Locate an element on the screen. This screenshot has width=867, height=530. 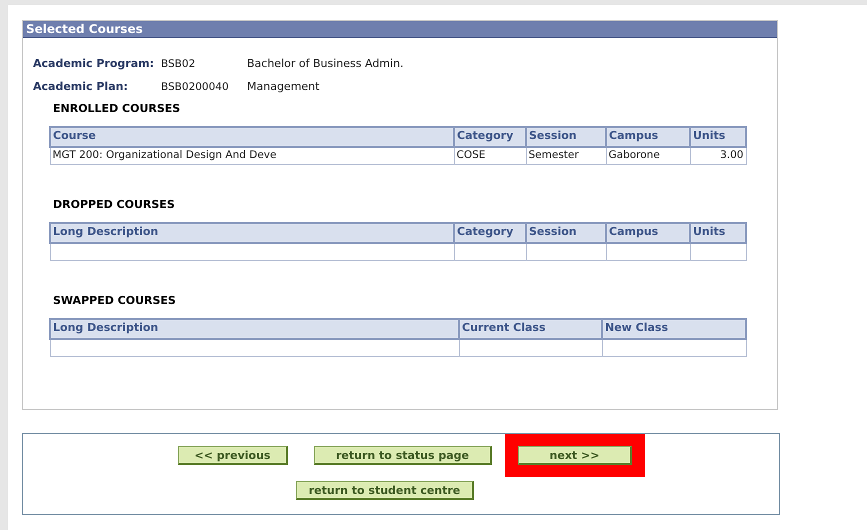
table-cell: MGT 200: Organizational Design And Deve is located at coordinates (252, 155).